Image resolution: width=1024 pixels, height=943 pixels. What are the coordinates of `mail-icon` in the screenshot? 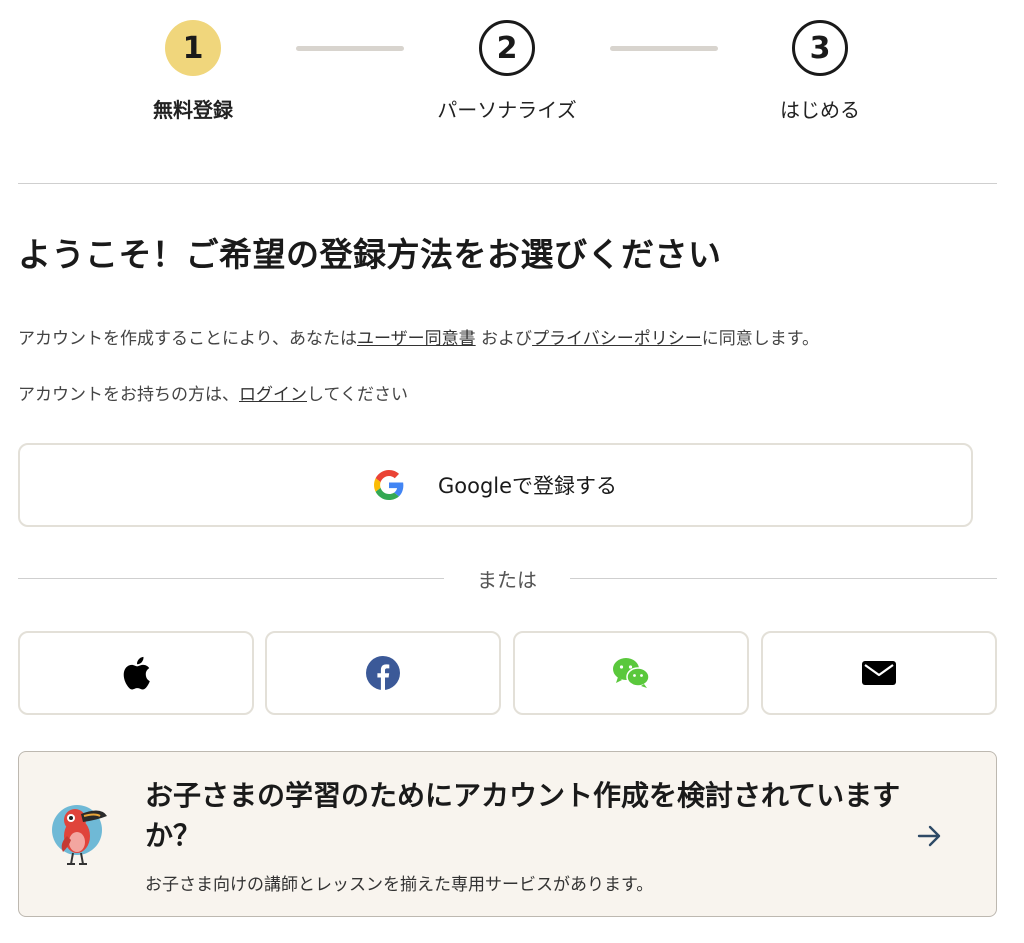 It's located at (879, 673).